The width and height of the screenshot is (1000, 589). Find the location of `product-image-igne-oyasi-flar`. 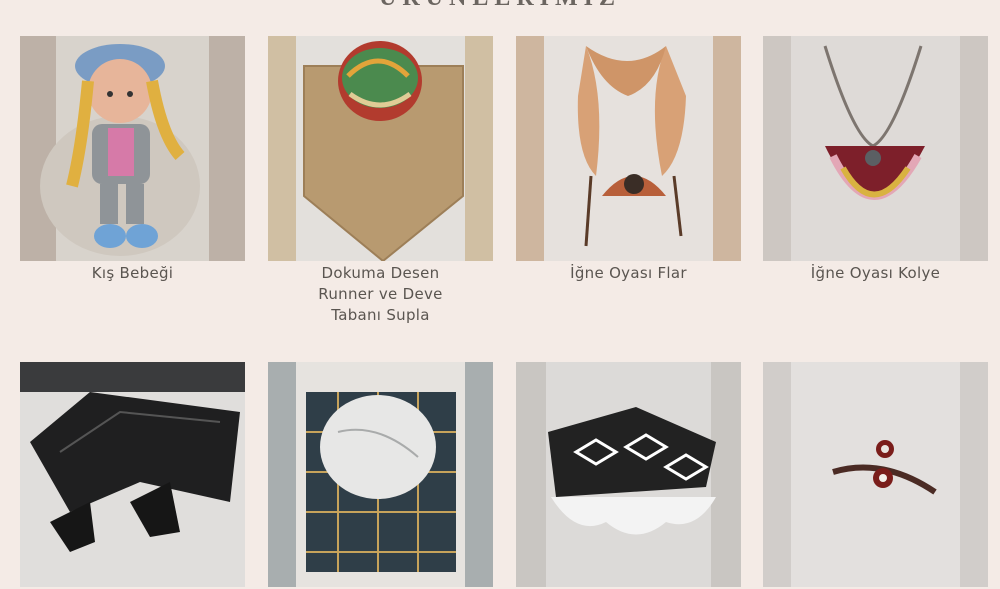

product-image-igne-oyasi-flar is located at coordinates (628, 148).